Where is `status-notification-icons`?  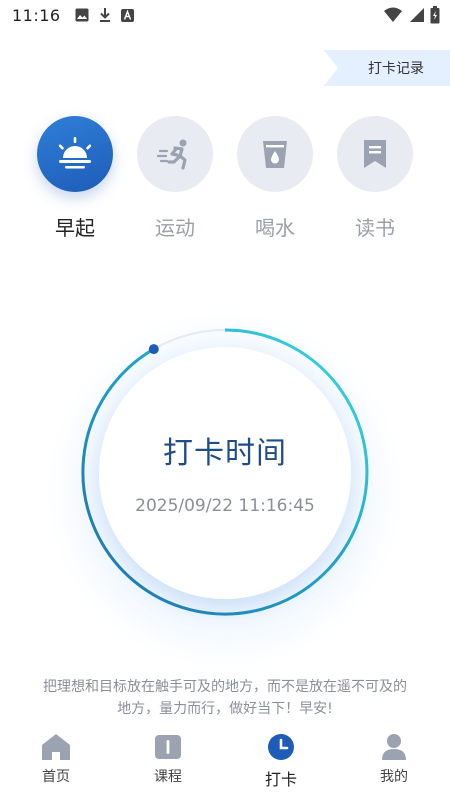
status-notification-icons is located at coordinates (104, 15).